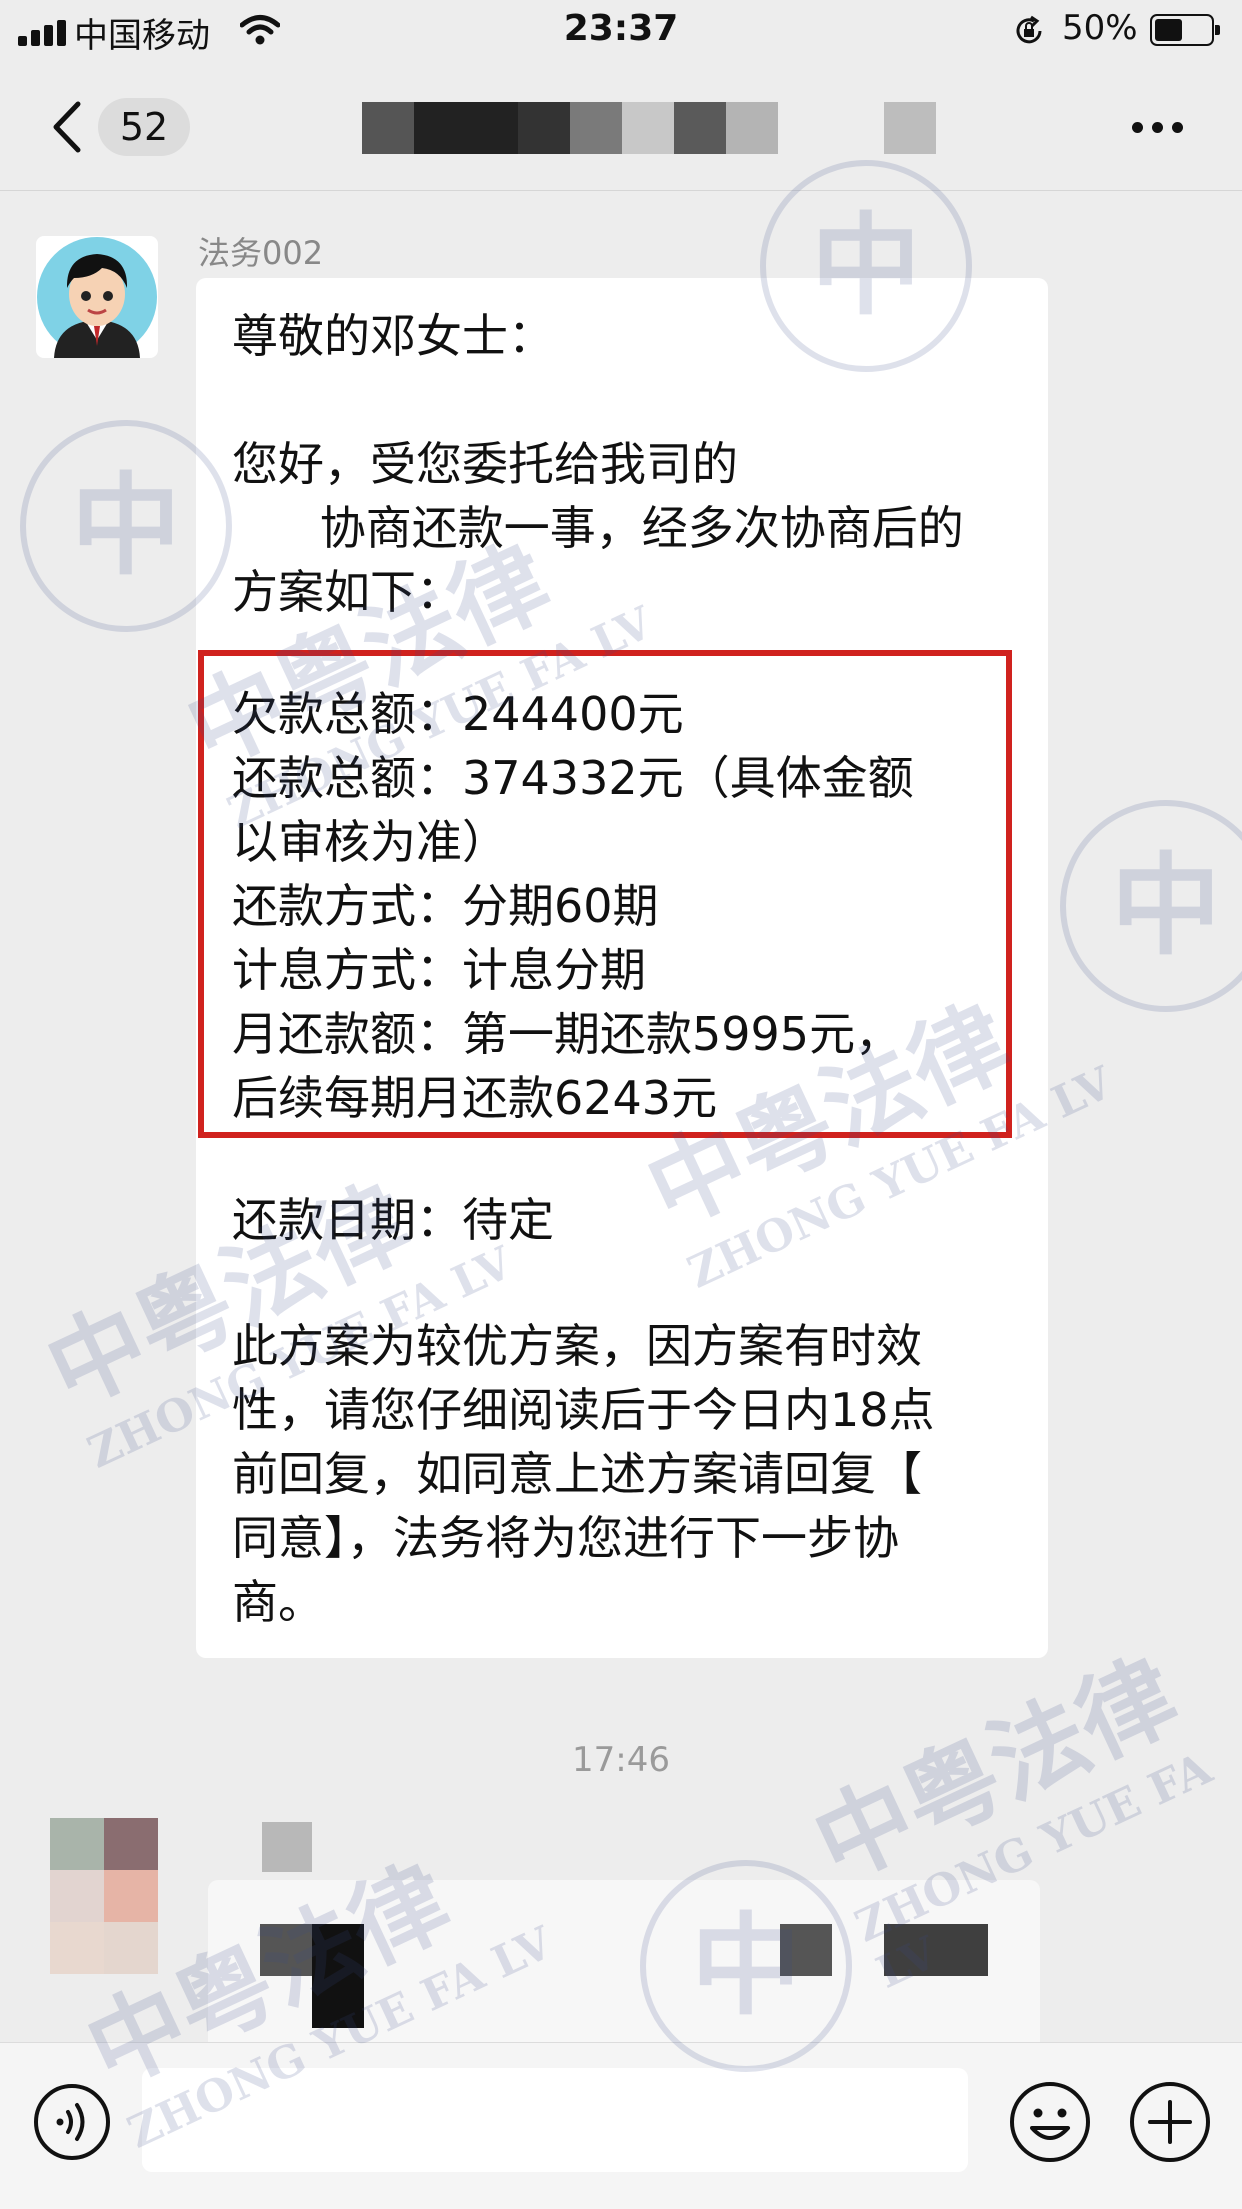 This screenshot has width=1242, height=2209. I want to click on unread-count-badge: 52, so click(144, 127).